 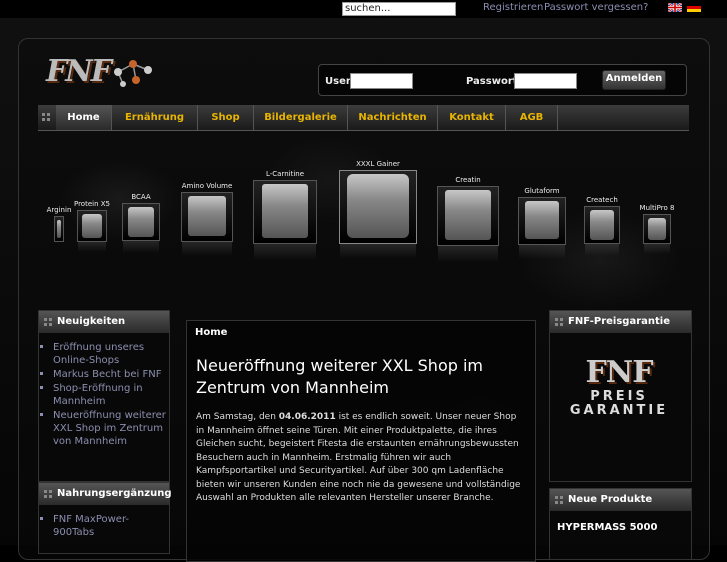 What do you see at coordinates (155, 117) in the screenshot?
I see `nav-ernaehrung: Ernährung` at bounding box center [155, 117].